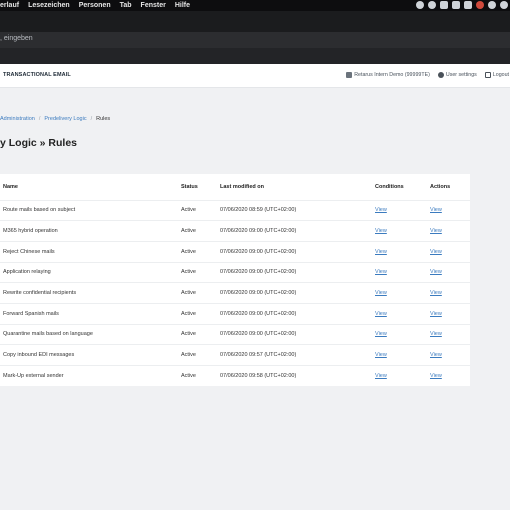  I want to click on status-icon, so click(504, 5).